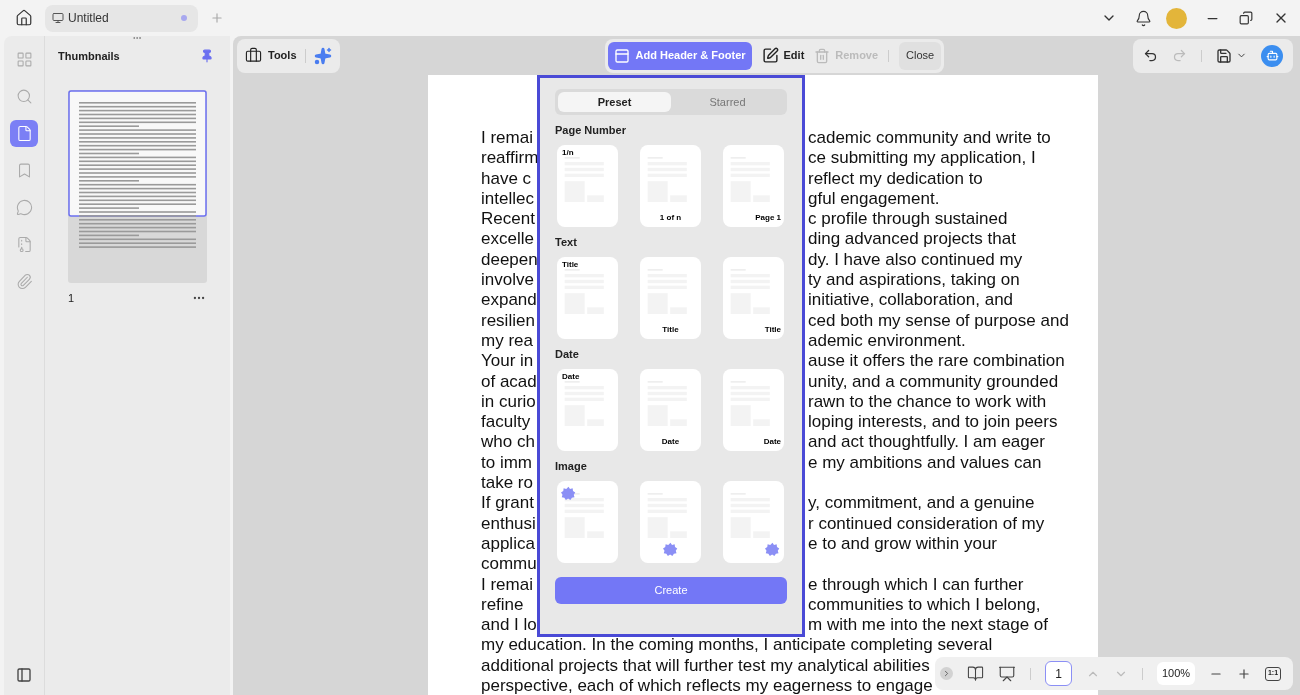  What do you see at coordinates (1143, 18) in the screenshot?
I see `bell-icon` at bounding box center [1143, 18].